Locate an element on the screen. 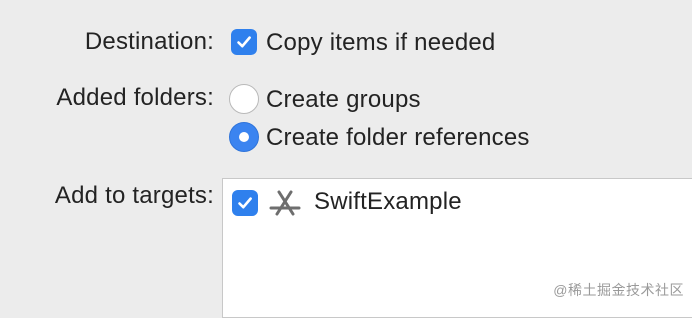 The image size is (692, 318). watermark: @稀土掘金技术社区 is located at coordinates (618, 290).